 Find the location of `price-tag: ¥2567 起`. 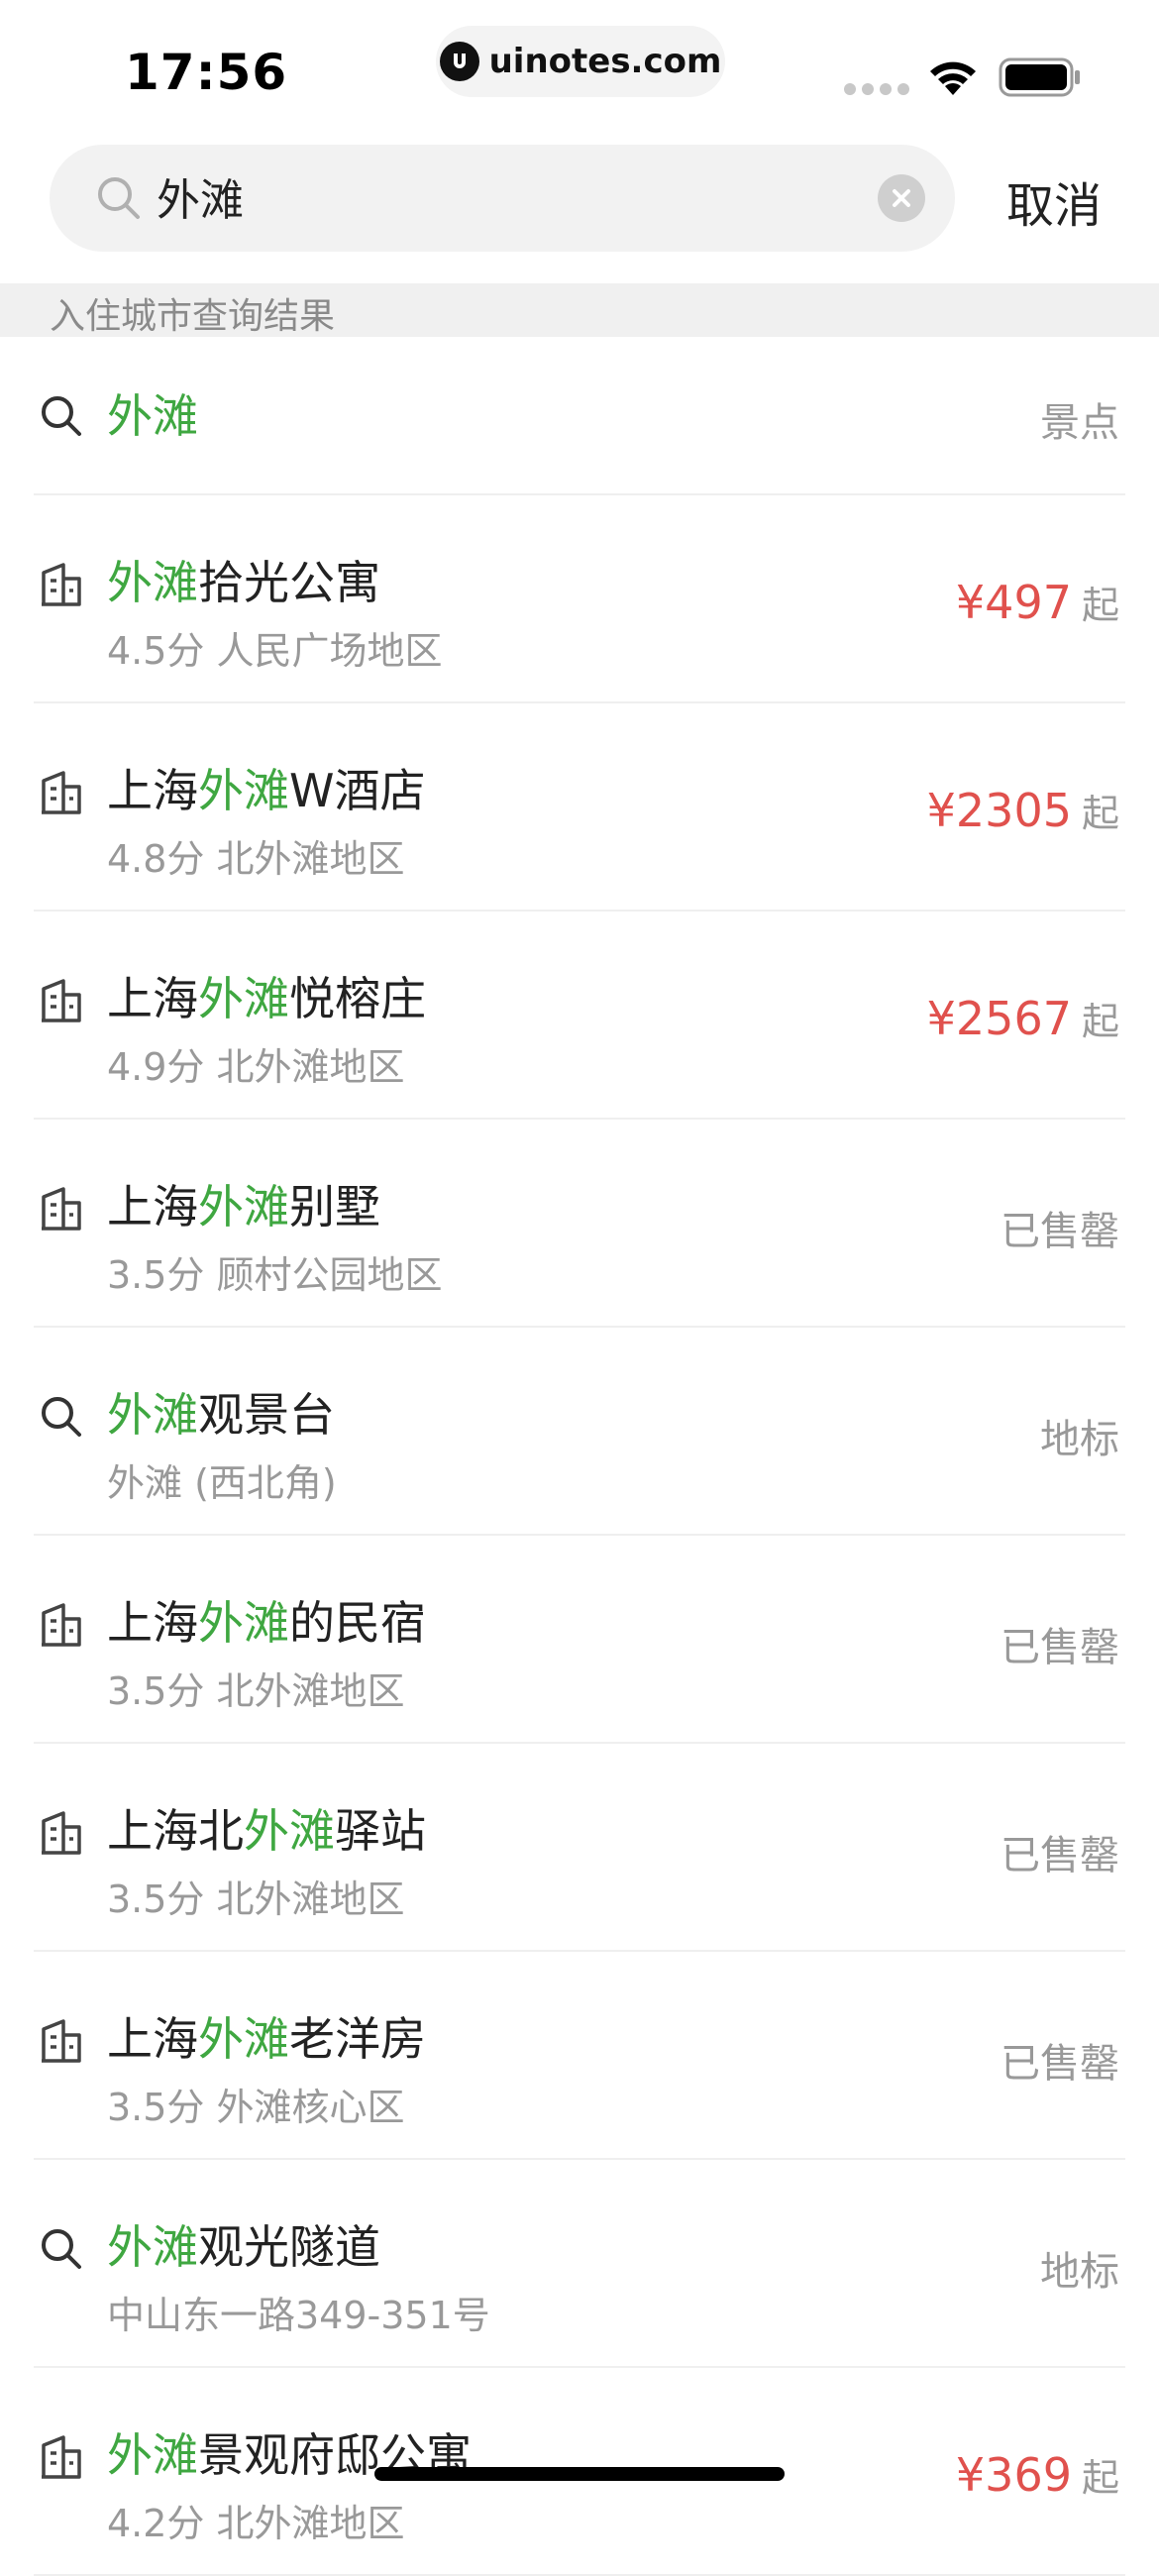

price-tag: ¥2567 起 is located at coordinates (1023, 1018).